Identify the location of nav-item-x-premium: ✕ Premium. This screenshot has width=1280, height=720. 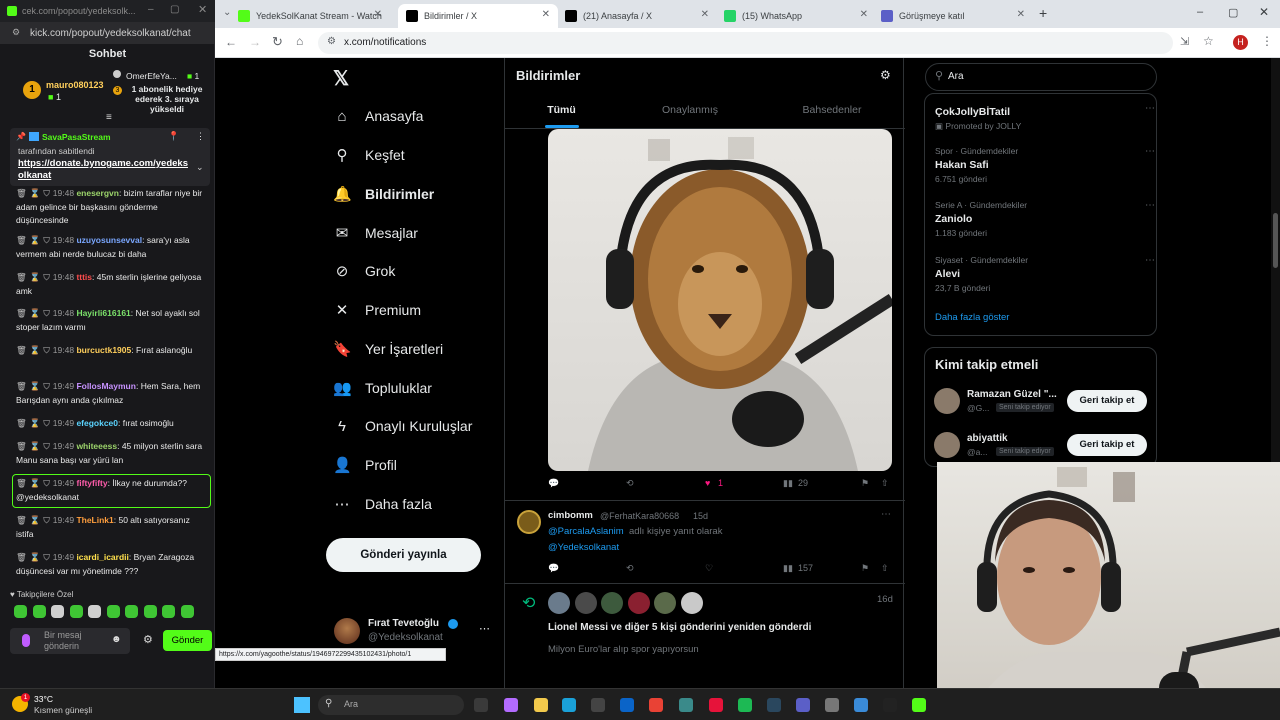
(377, 310).